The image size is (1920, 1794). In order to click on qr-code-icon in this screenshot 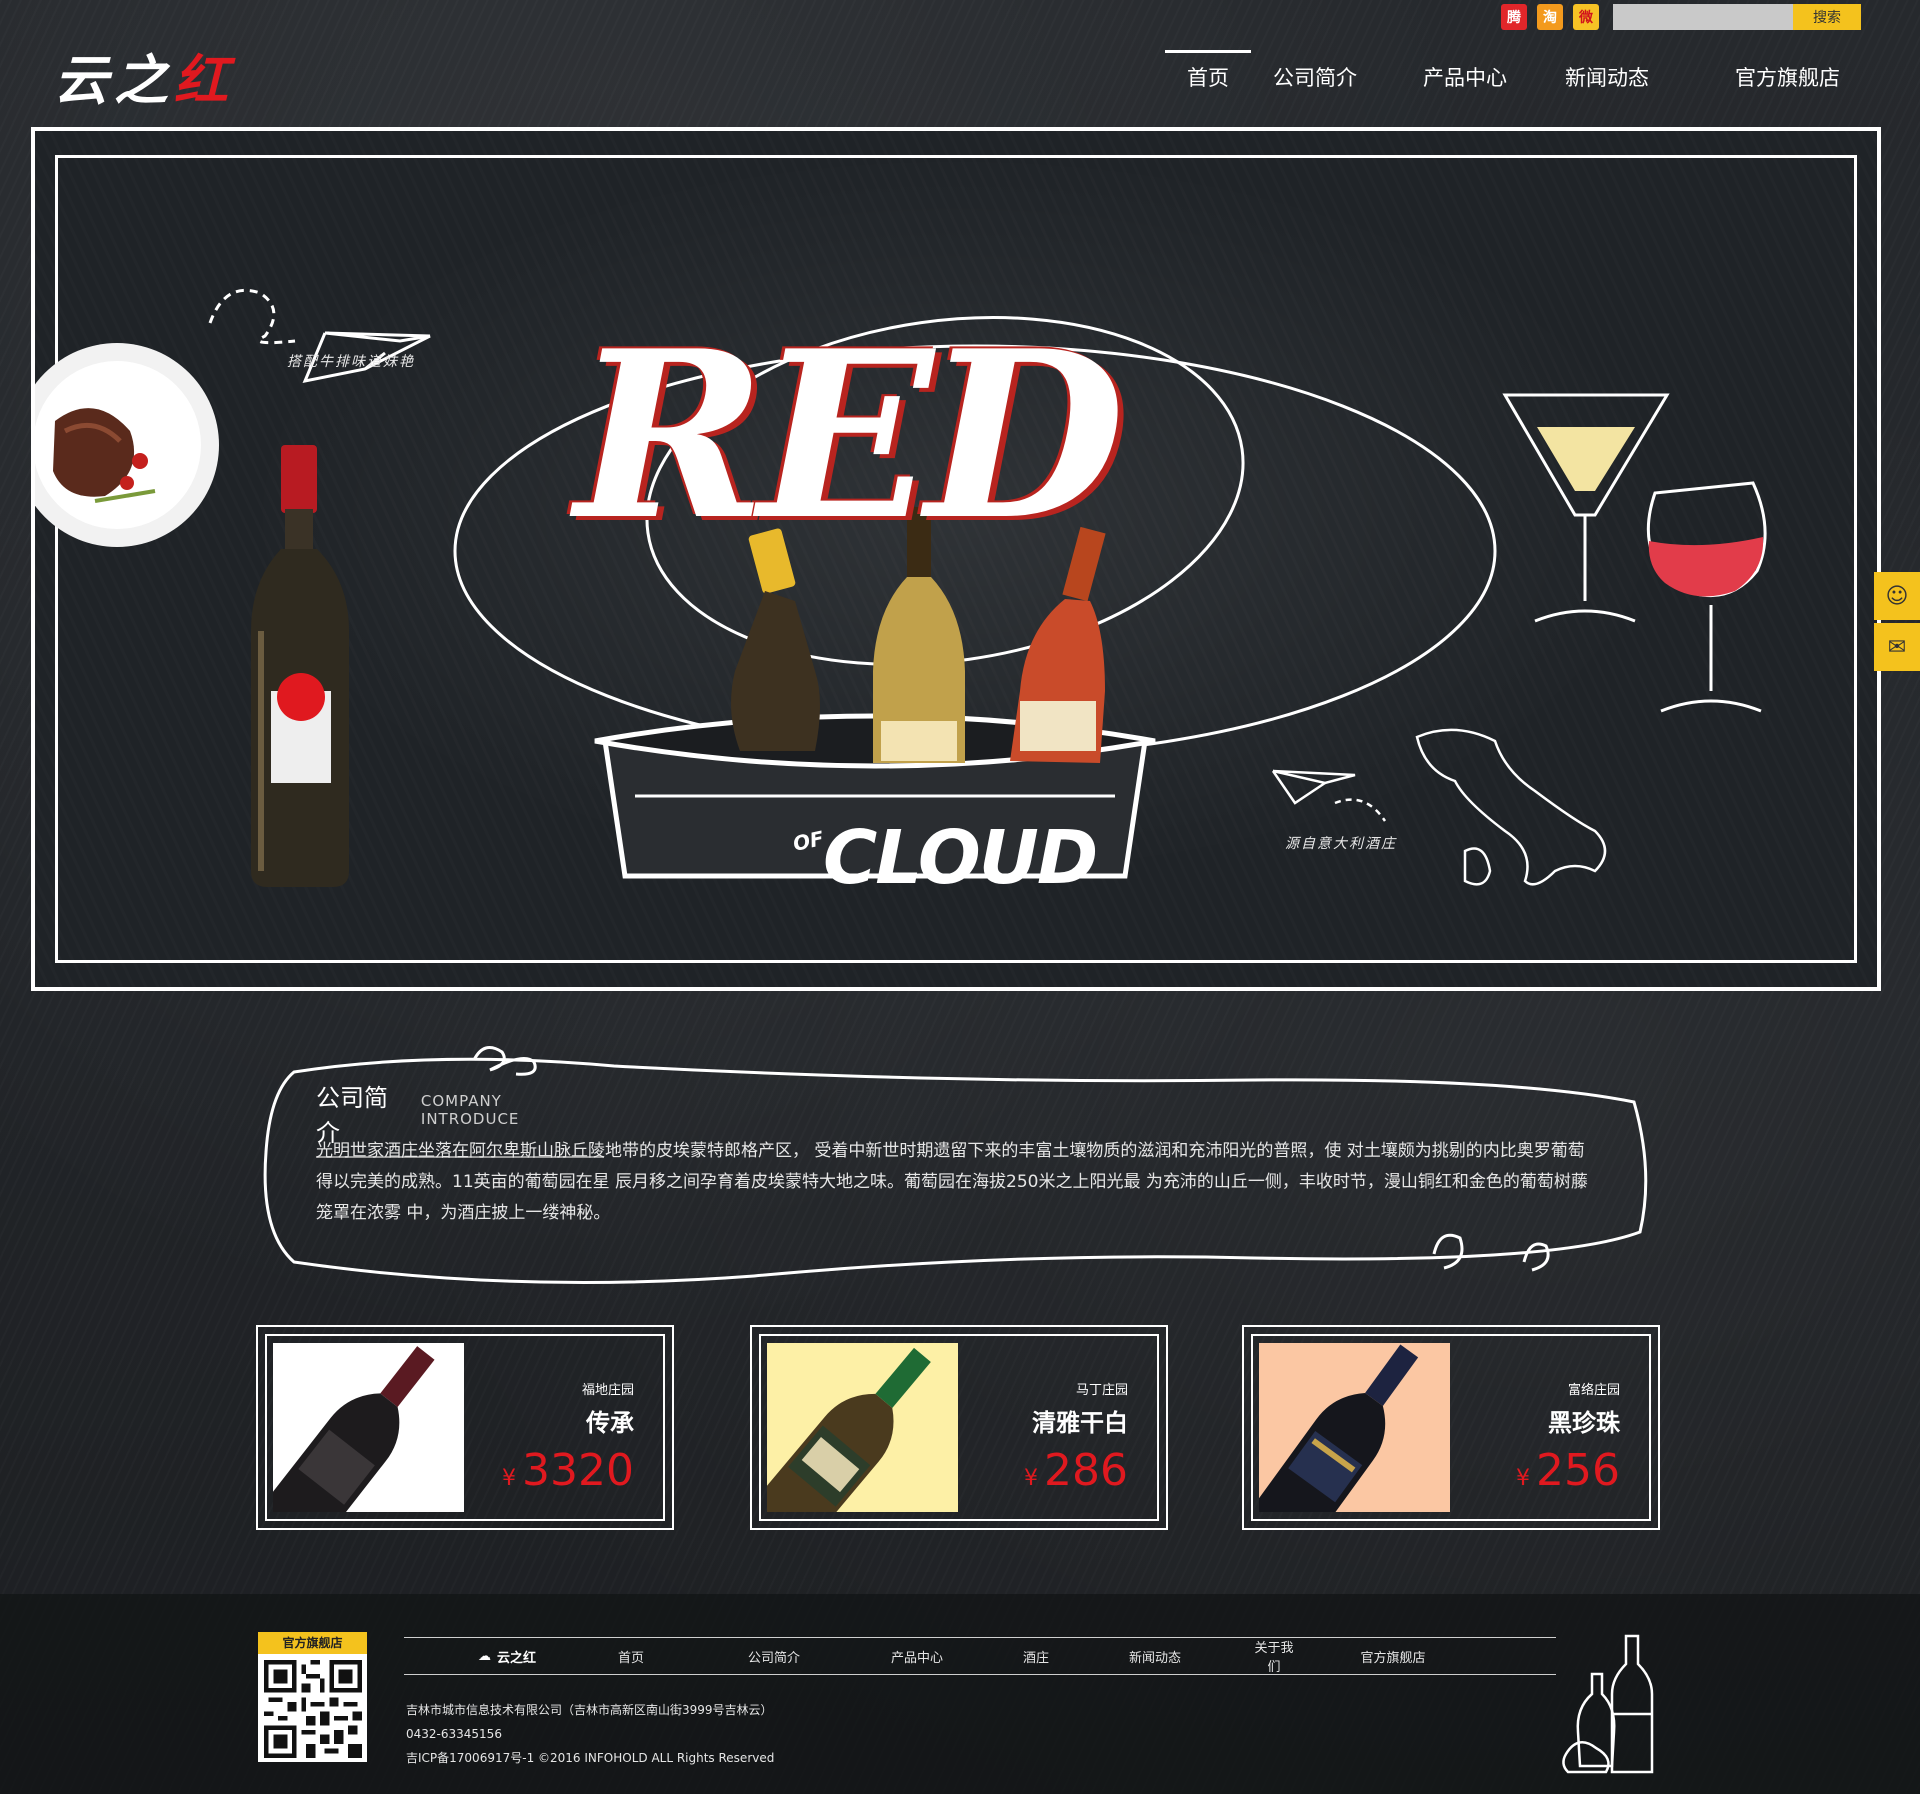, I will do `click(312, 1709)`.